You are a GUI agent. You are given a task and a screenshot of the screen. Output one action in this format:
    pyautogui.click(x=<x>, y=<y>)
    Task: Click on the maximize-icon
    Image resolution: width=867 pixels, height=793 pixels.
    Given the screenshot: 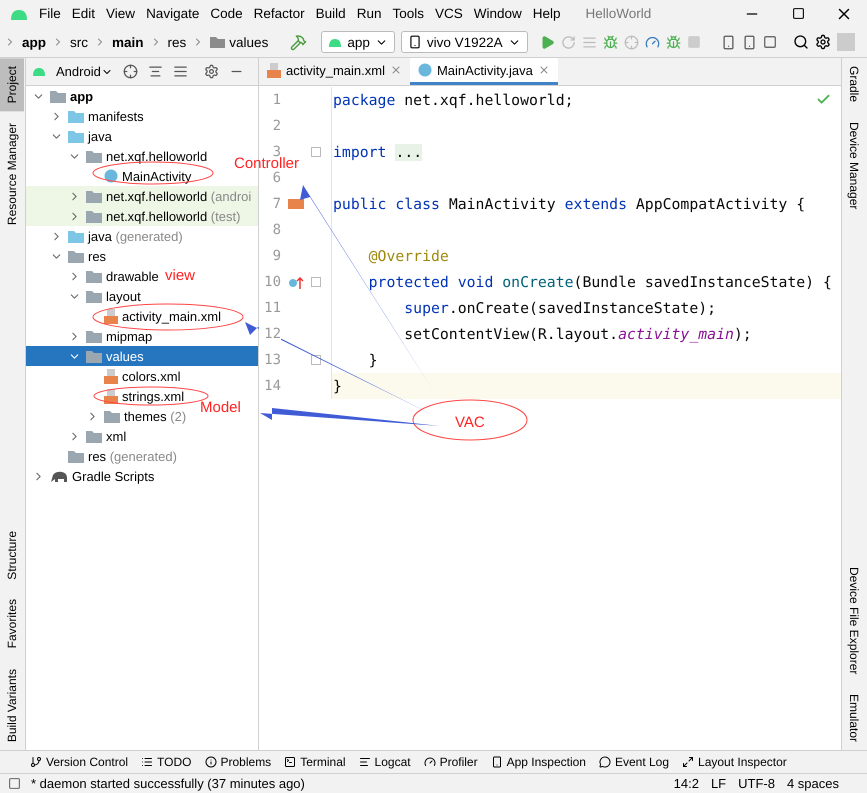 What is the action you would take?
    pyautogui.click(x=798, y=13)
    